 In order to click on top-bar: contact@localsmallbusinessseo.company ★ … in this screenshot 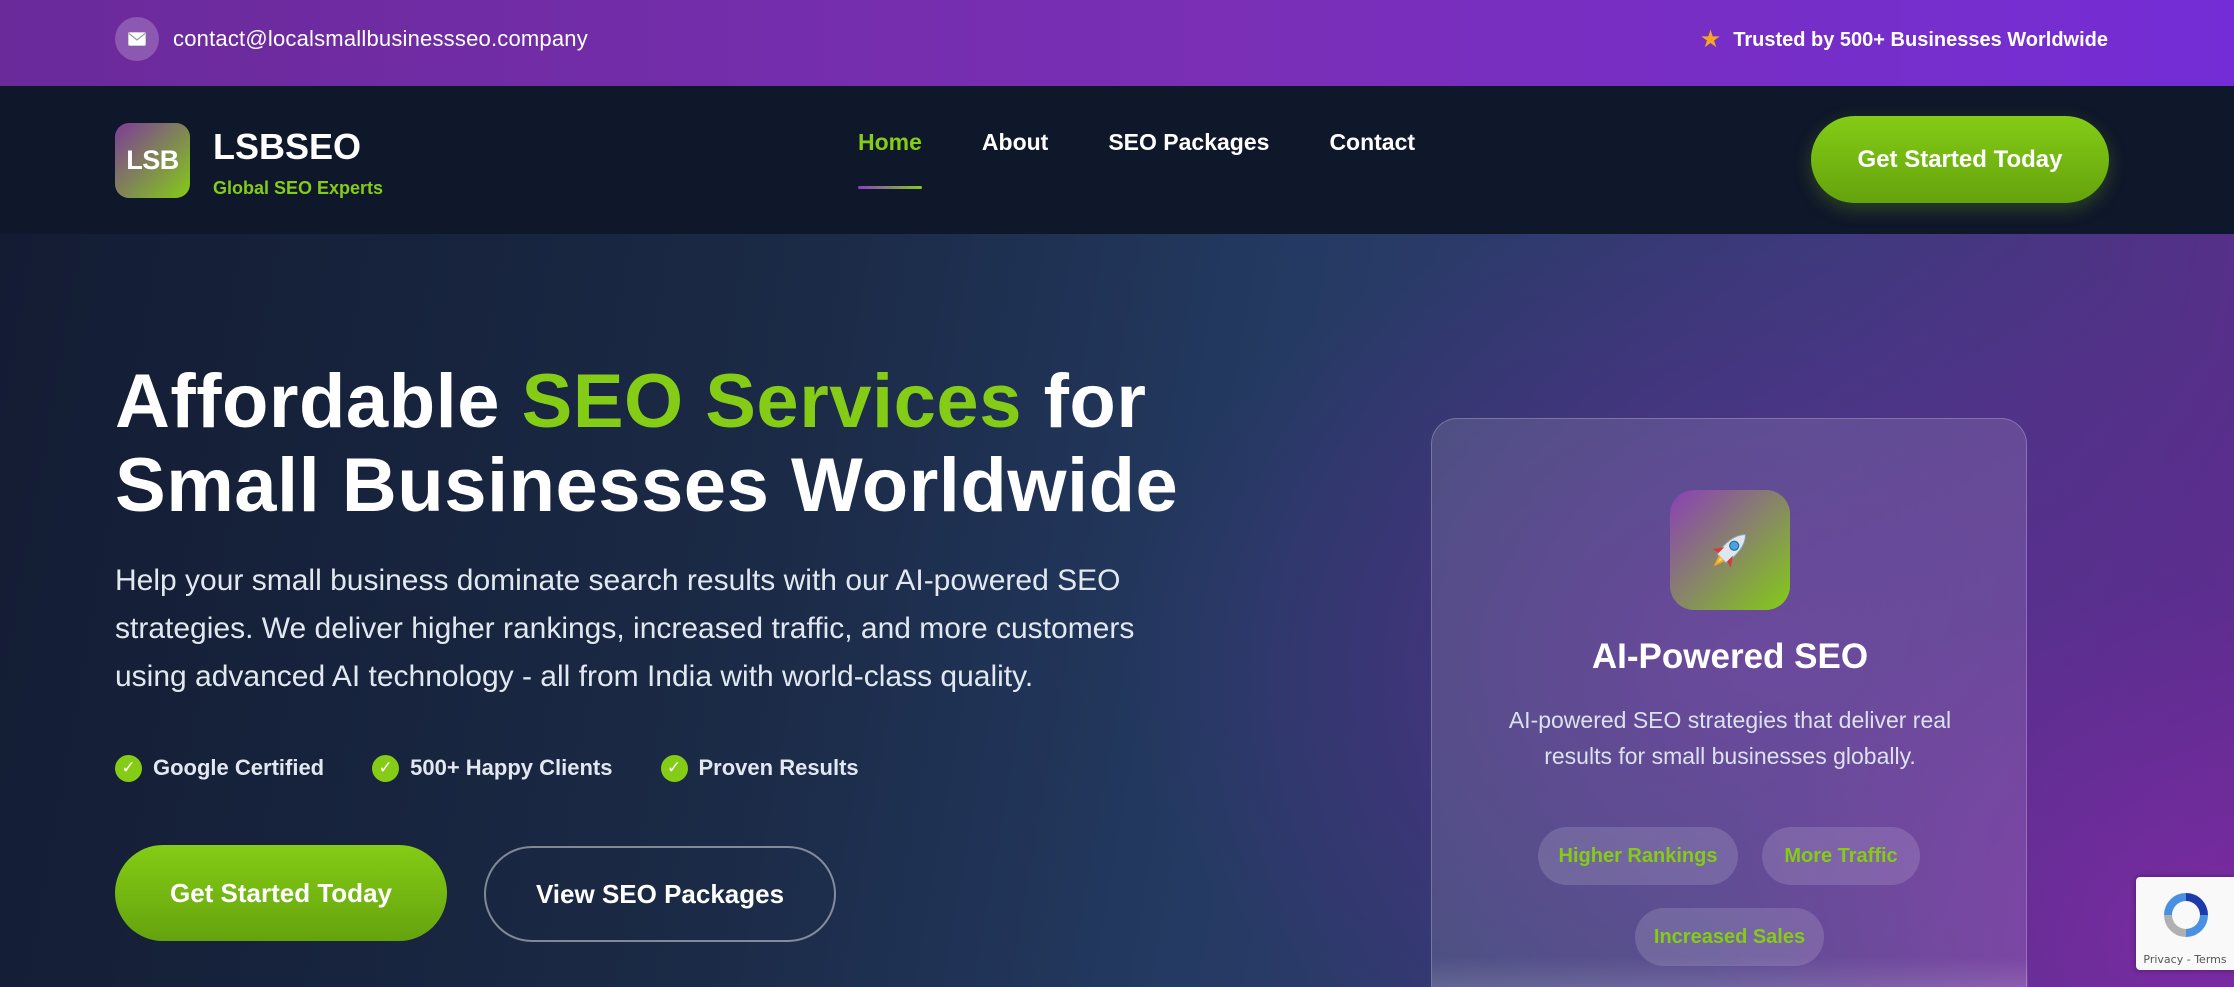, I will do `click(1117, 43)`.